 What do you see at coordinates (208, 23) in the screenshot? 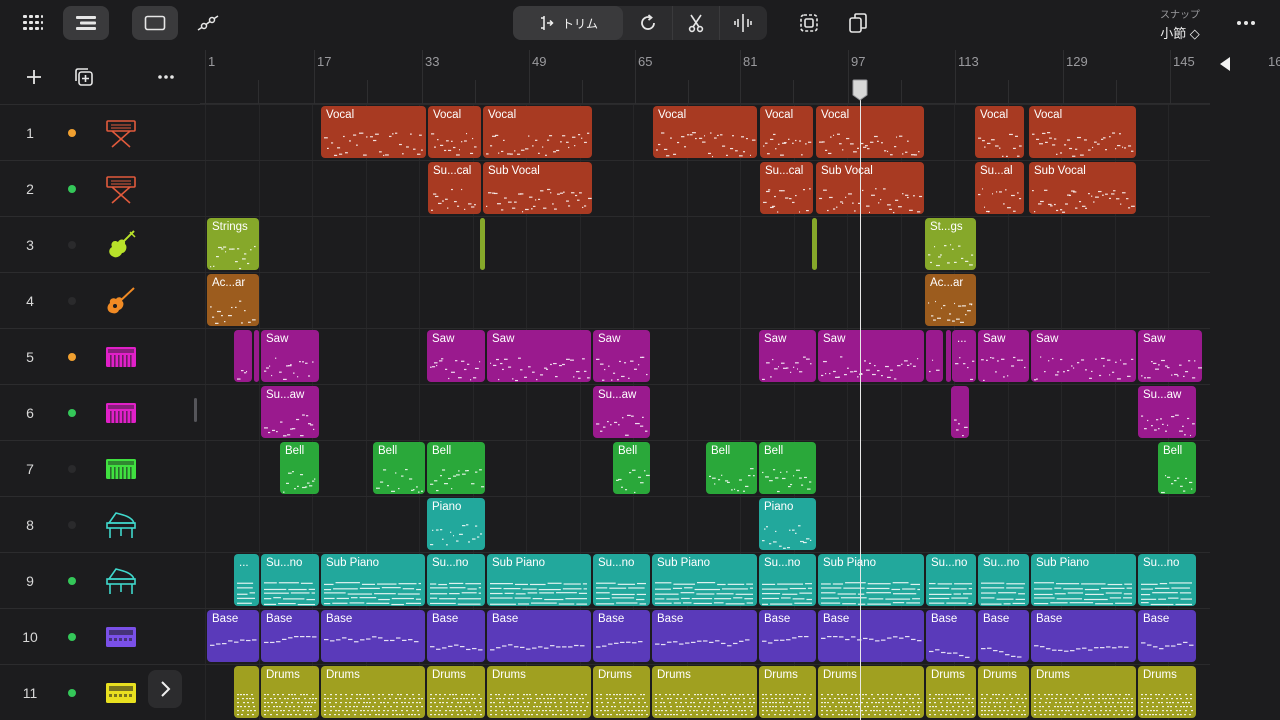
I see `automation-button` at bounding box center [208, 23].